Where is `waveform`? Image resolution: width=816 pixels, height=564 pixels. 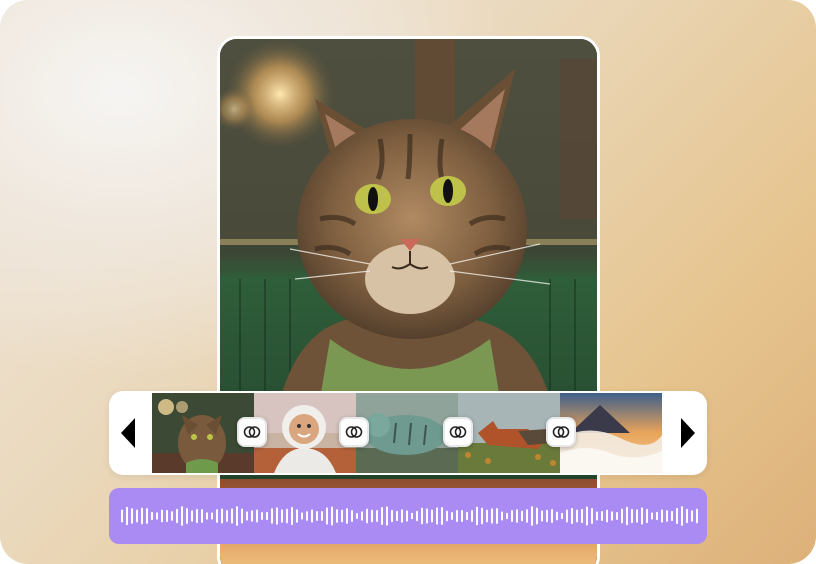
waveform is located at coordinates (409, 516).